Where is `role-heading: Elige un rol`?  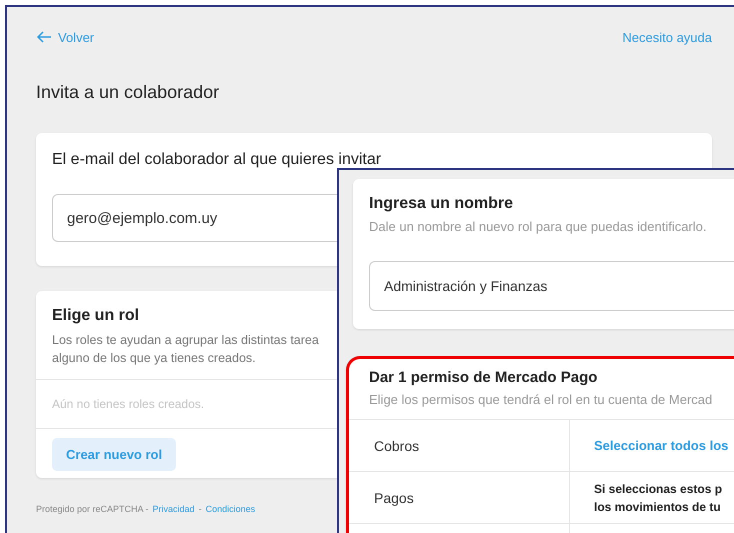
role-heading: Elige un rol is located at coordinates (96, 316).